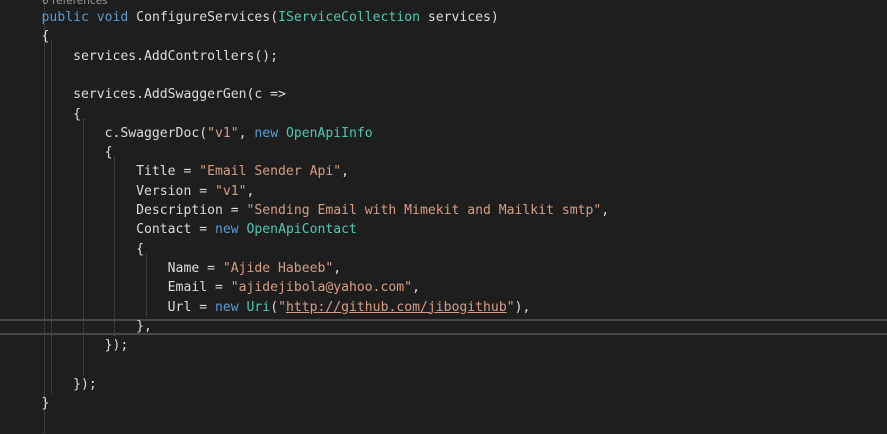 The width and height of the screenshot is (887, 434). What do you see at coordinates (136, 288) in the screenshot?
I see `code-token: Email =` at bounding box center [136, 288].